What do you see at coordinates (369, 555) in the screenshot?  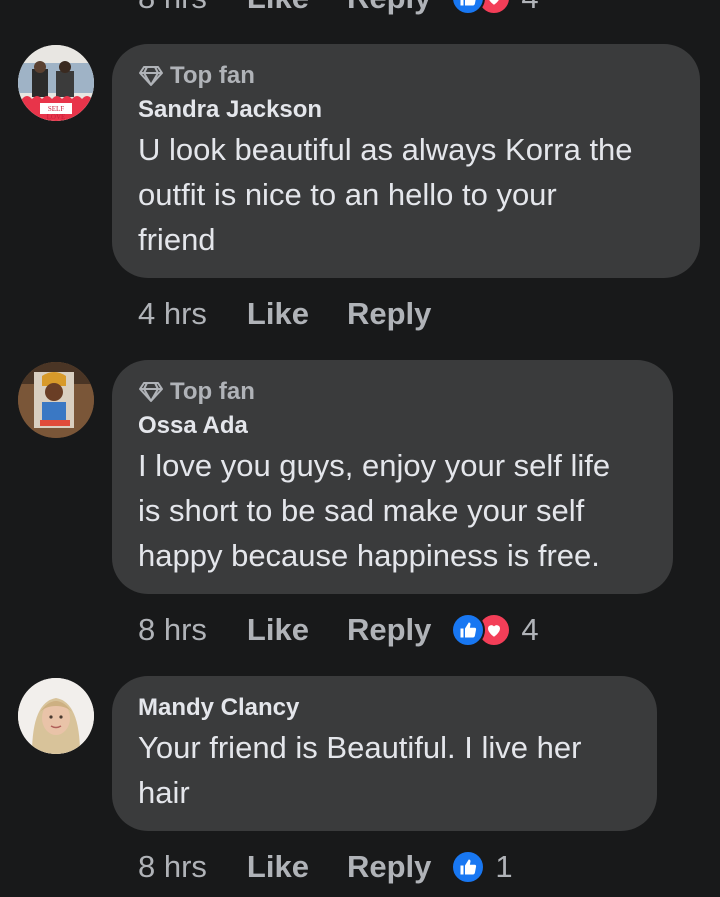 I see `comment-text-line: happy because happiness is free.` at bounding box center [369, 555].